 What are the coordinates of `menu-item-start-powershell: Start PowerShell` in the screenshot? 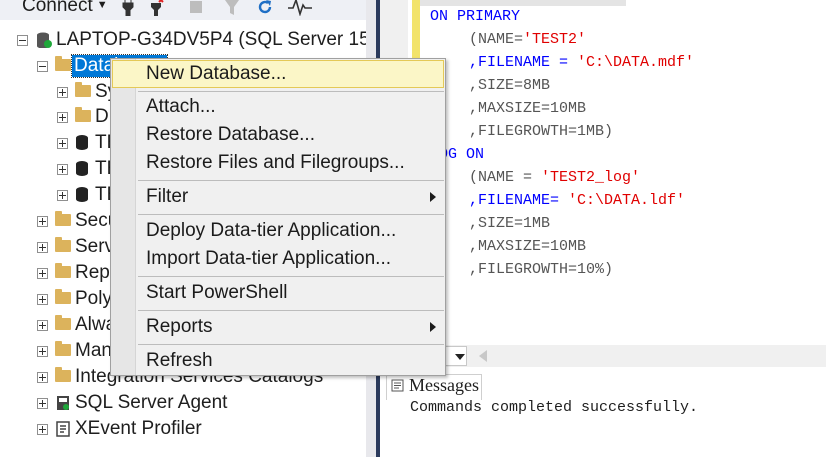 It's located at (278, 293).